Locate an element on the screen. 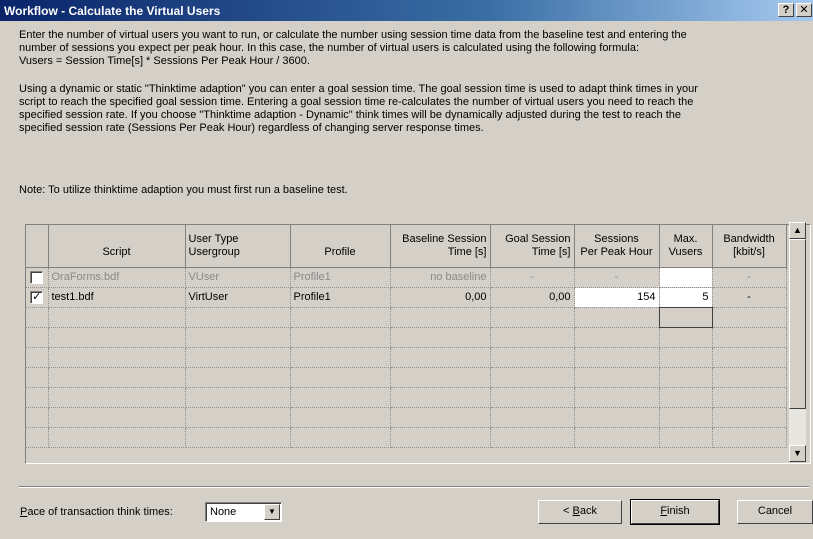 Image resolution: width=813 pixels, height=539 pixels. pace-selected-value: None is located at coordinates (223, 512).